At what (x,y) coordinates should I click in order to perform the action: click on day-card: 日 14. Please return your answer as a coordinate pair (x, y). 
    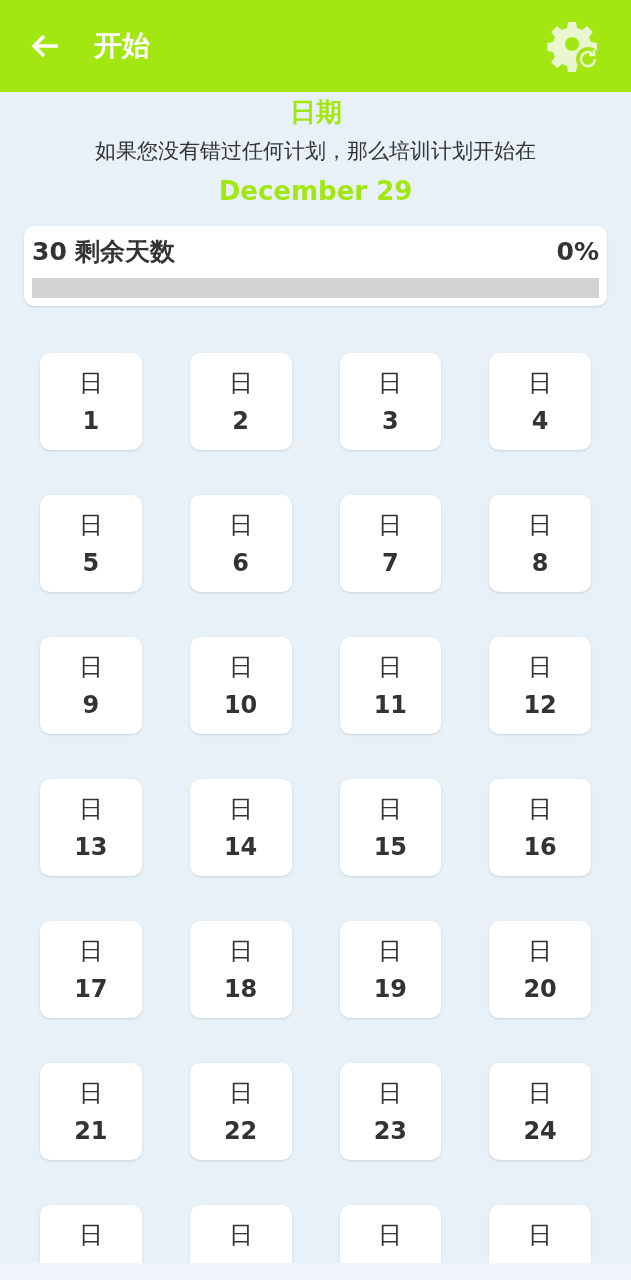
    Looking at the image, I should click on (240, 827).